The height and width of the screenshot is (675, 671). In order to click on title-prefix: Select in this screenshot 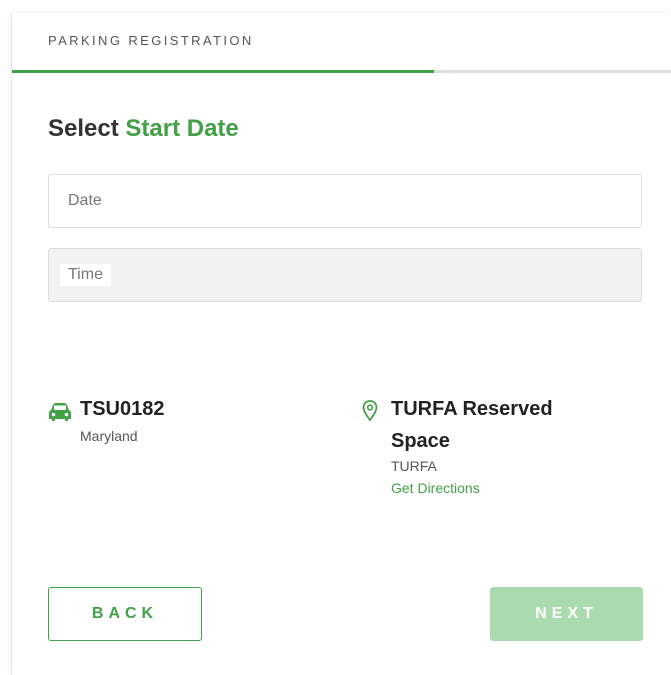, I will do `click(83, 128)`.